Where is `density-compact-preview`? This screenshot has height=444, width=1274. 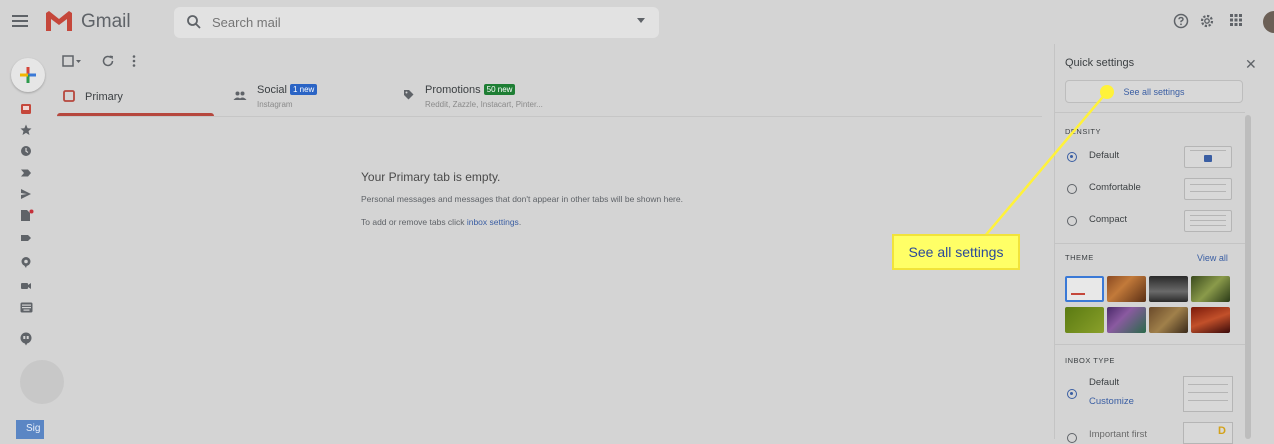
density-compact-preview is located at coordinates (1208, 221).